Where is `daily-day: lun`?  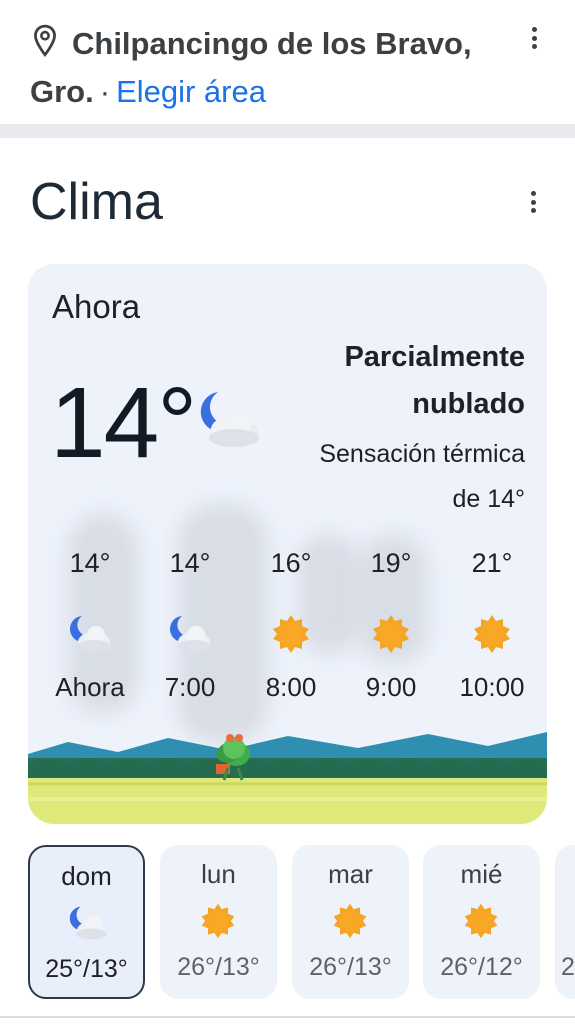 daily-day: lun is located at coordinates (218, 874).